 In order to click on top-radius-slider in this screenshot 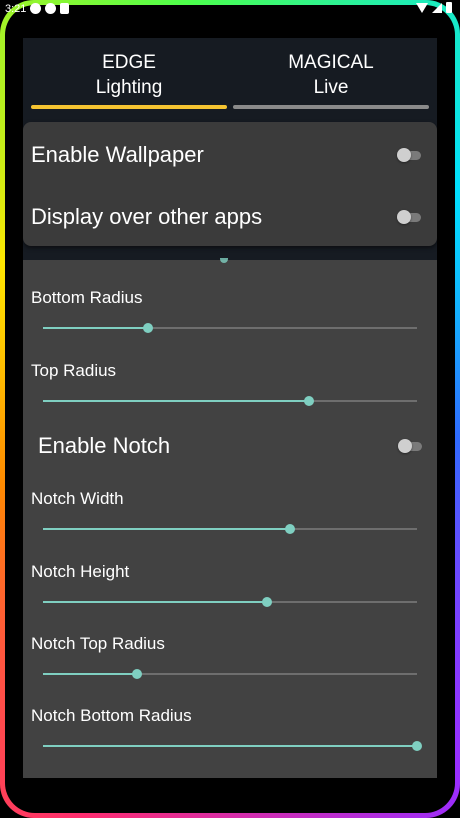, I will do `click(230, 401)`.